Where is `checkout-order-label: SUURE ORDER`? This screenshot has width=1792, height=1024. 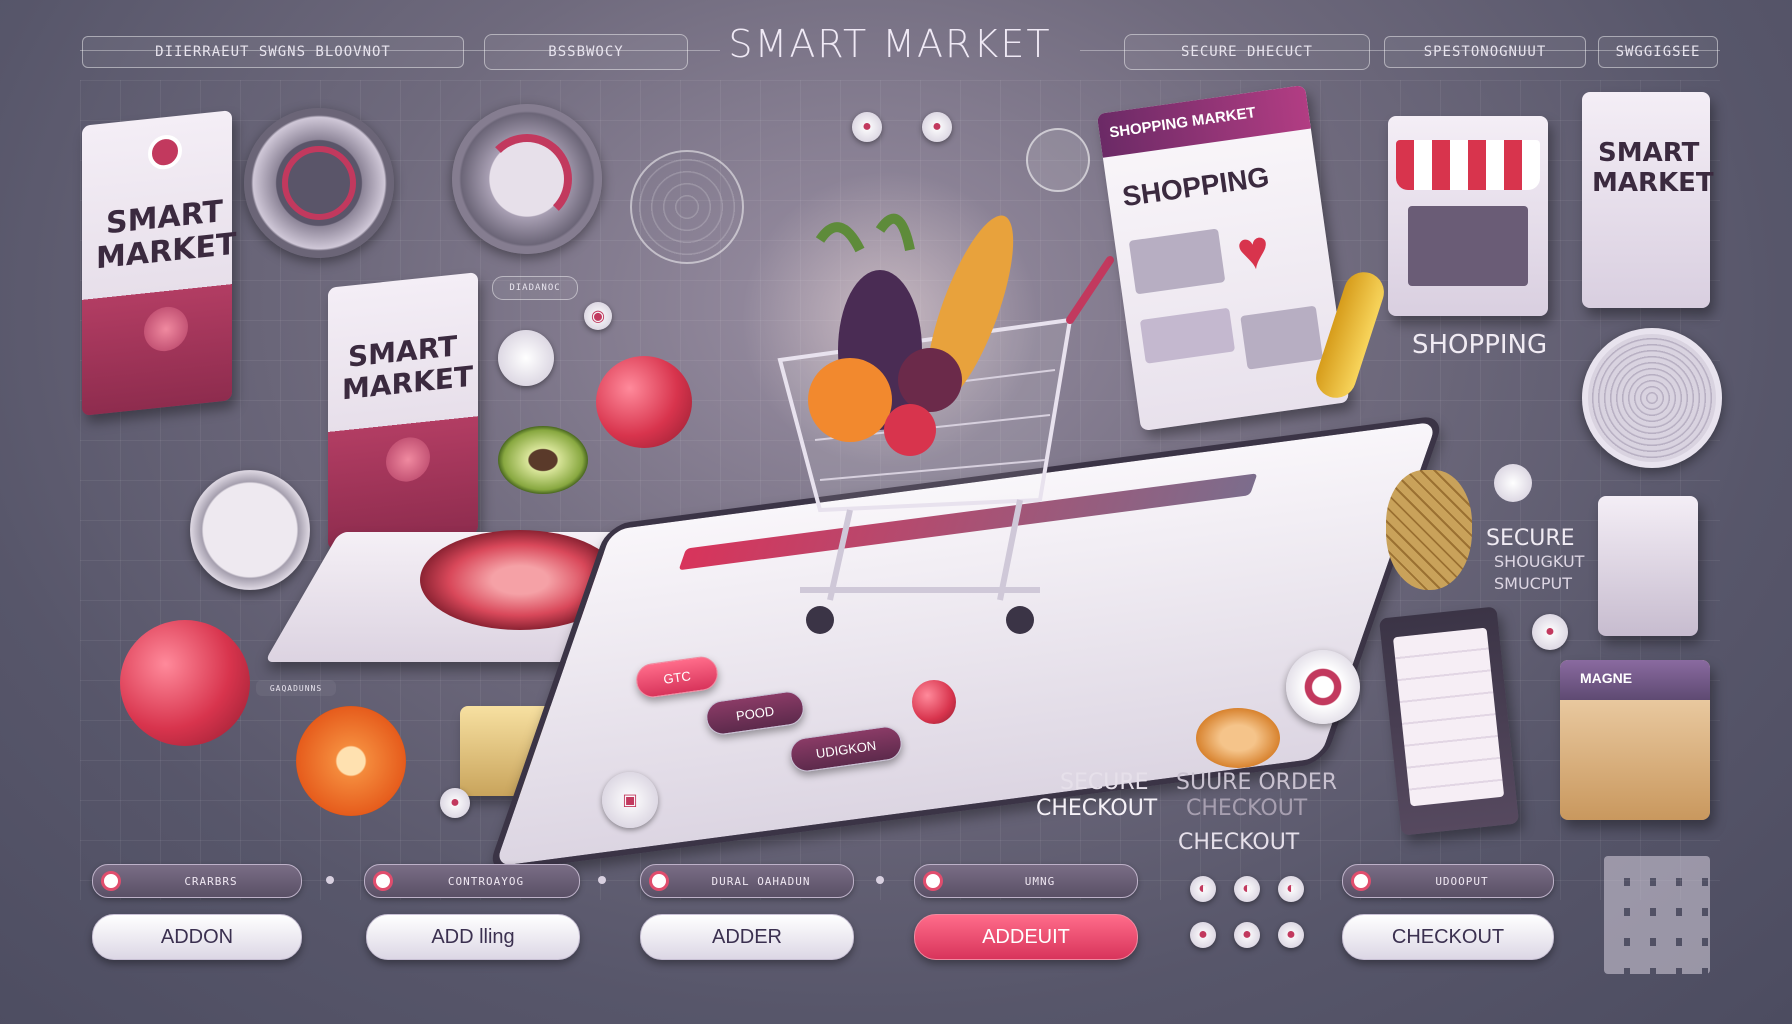
checkout-order-label: SUURE ORDER is located at coordinates (1257, 782).